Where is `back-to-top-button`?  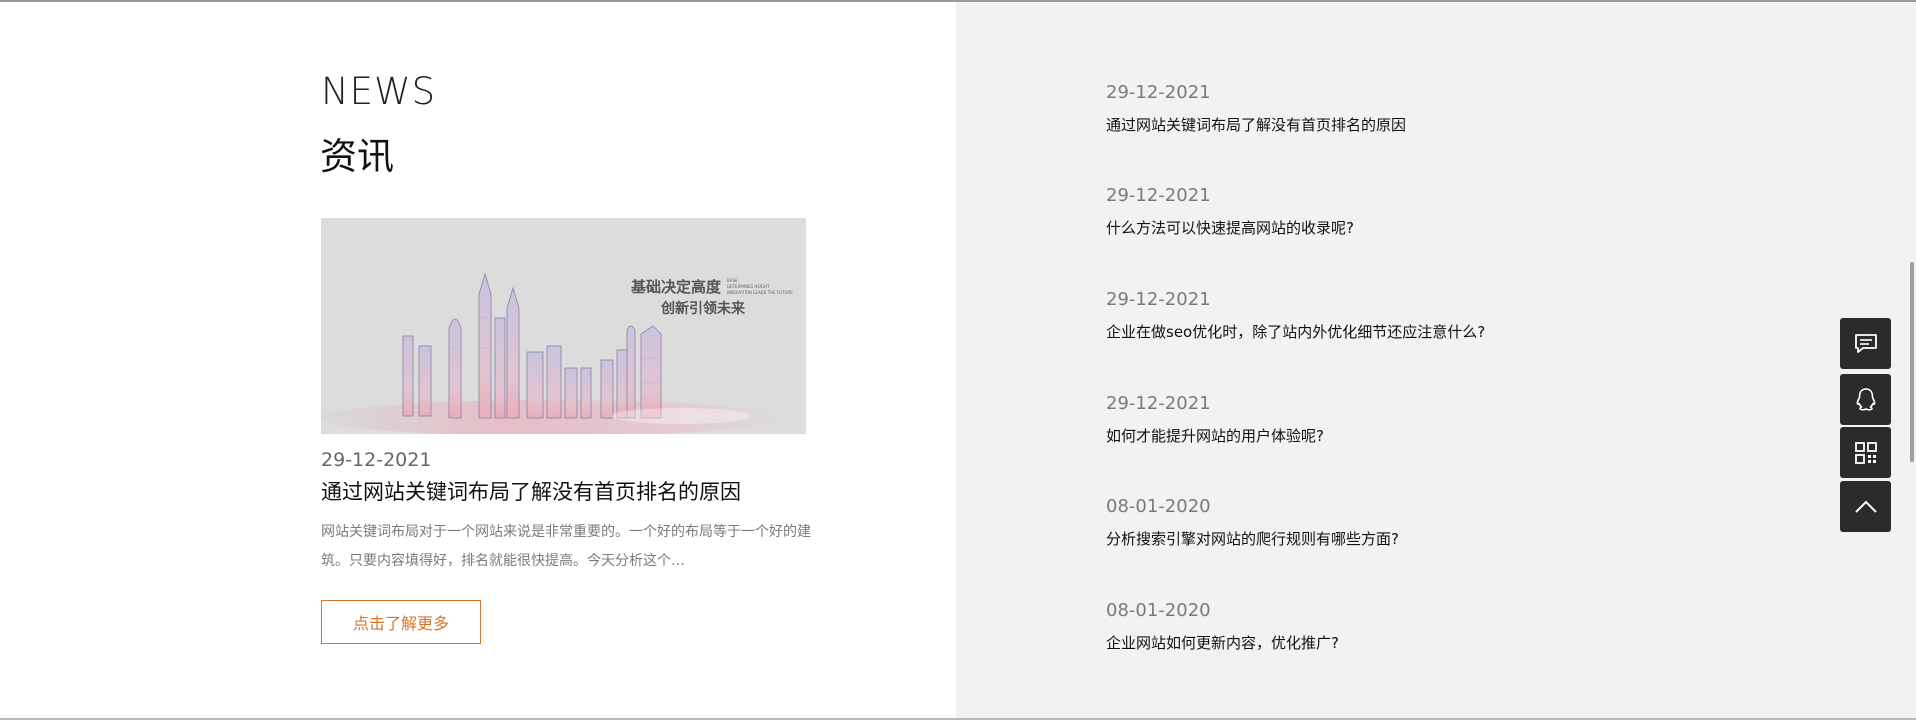 back-to-top-button is located at coordinates (1865, 506).